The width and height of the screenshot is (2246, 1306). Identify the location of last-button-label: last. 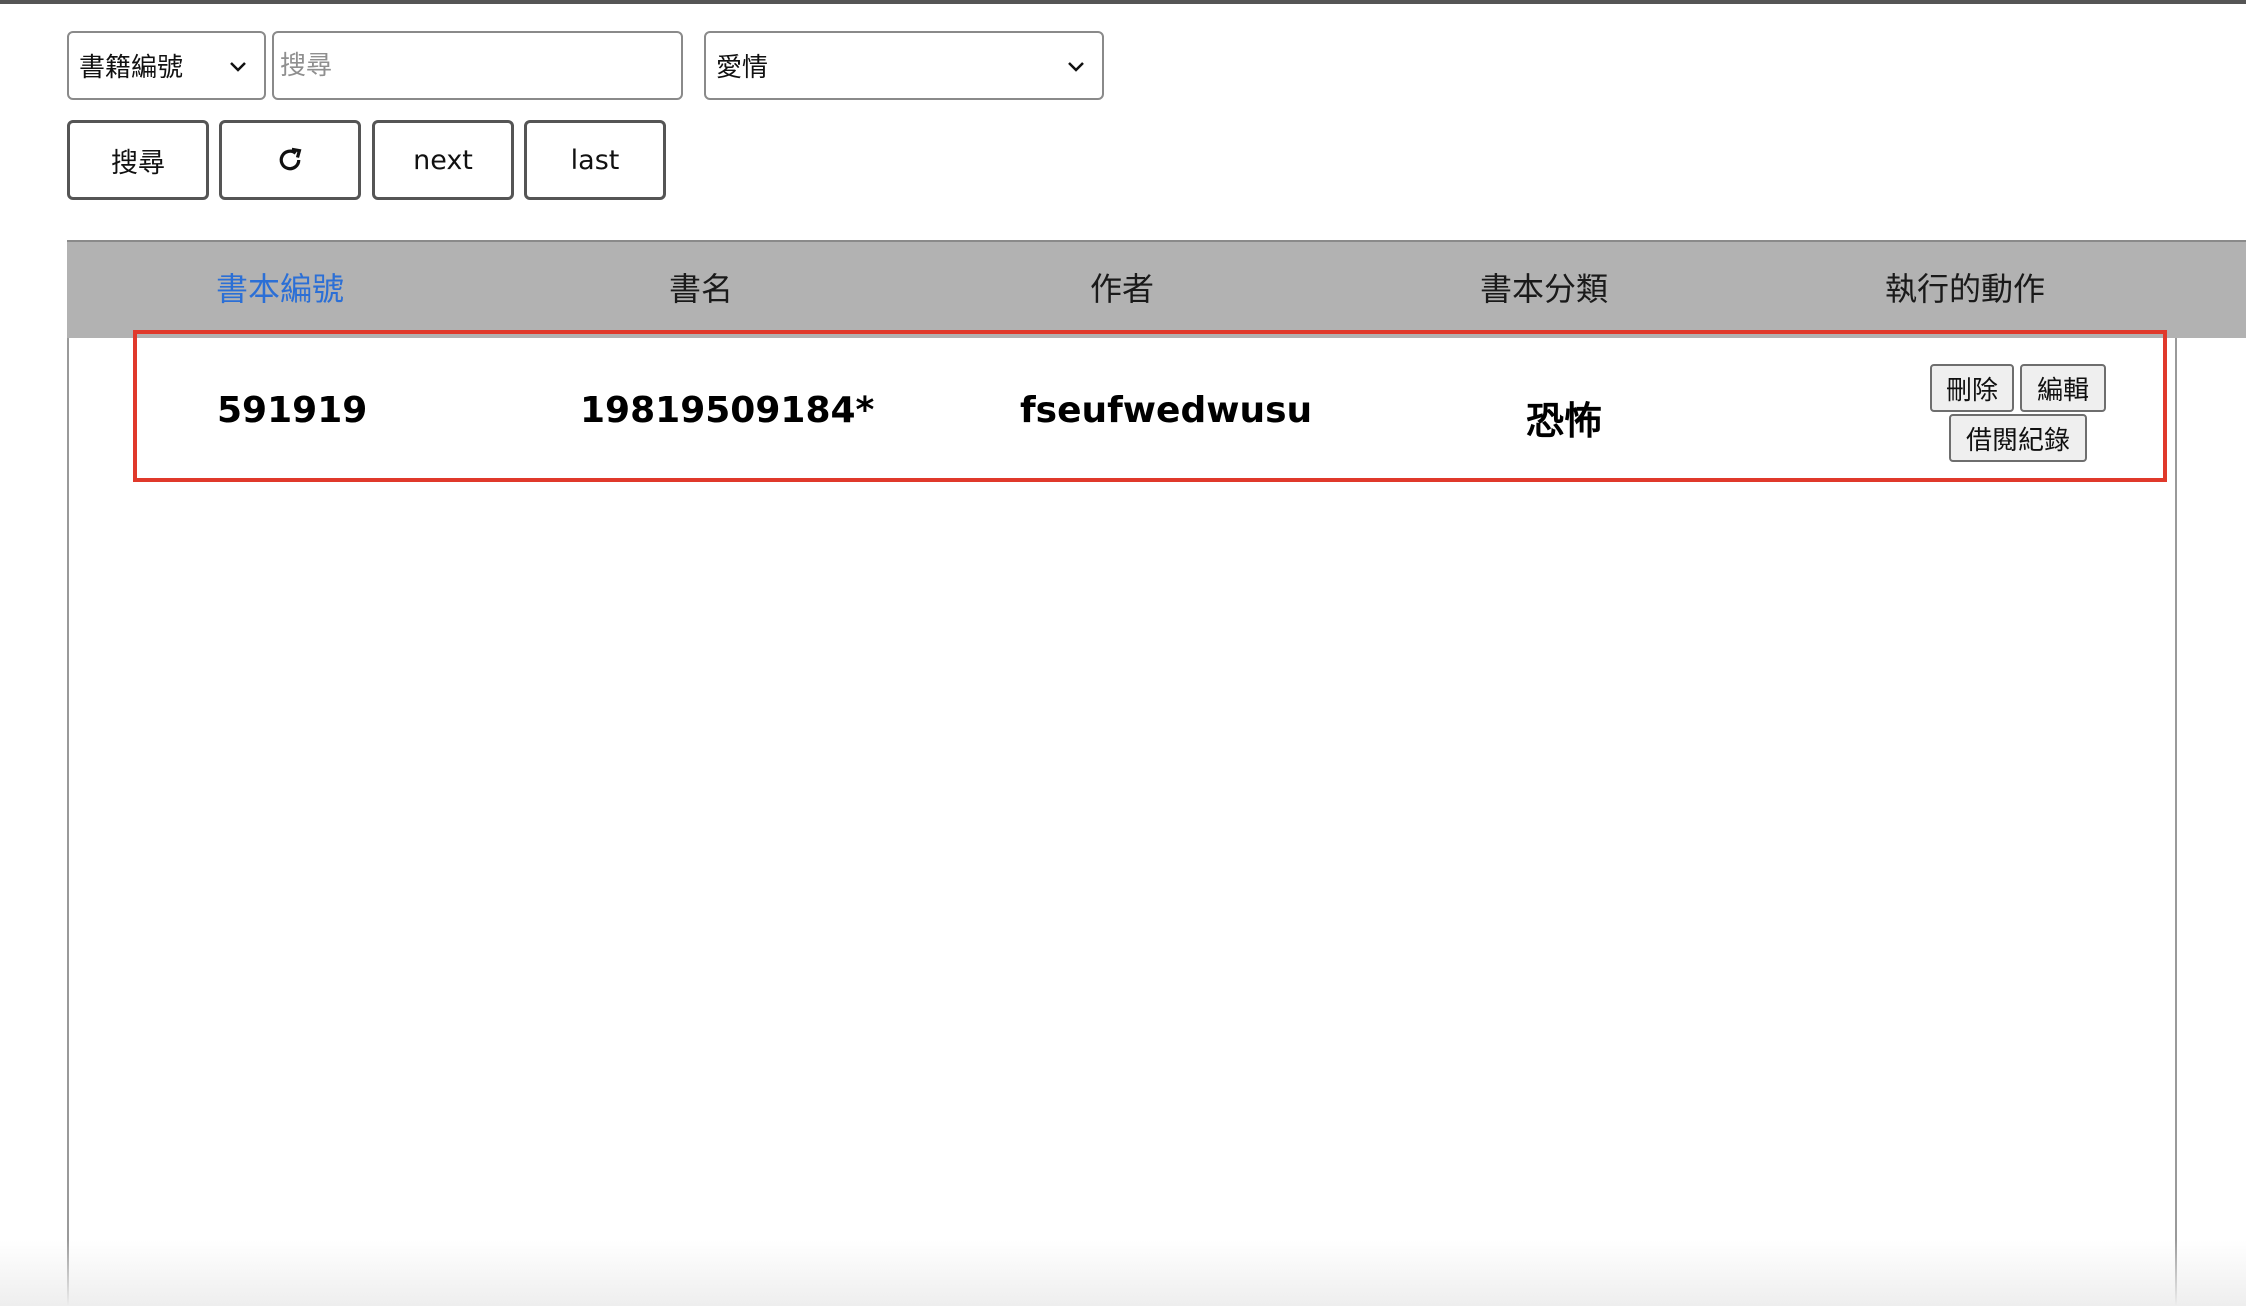
(595, 160).